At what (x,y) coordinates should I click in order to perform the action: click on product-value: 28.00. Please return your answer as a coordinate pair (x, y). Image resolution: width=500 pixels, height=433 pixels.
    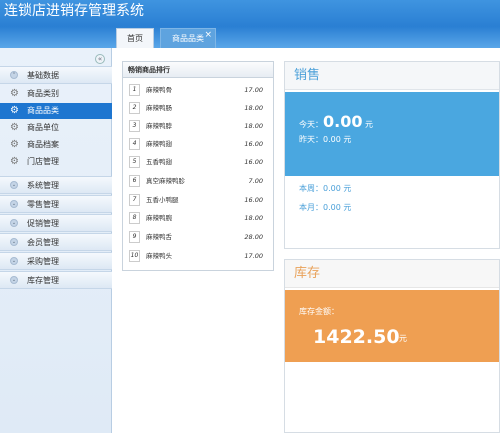
    Looking at the image, I should click on (253, 237).